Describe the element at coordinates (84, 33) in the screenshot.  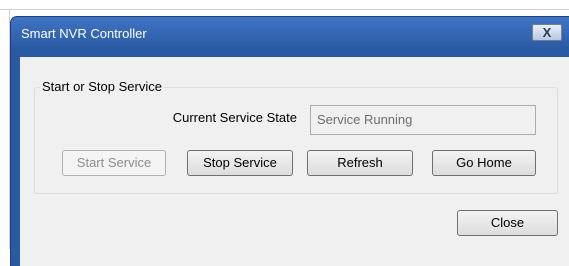
I see `window-title: Smart NVR Controller` at that location.